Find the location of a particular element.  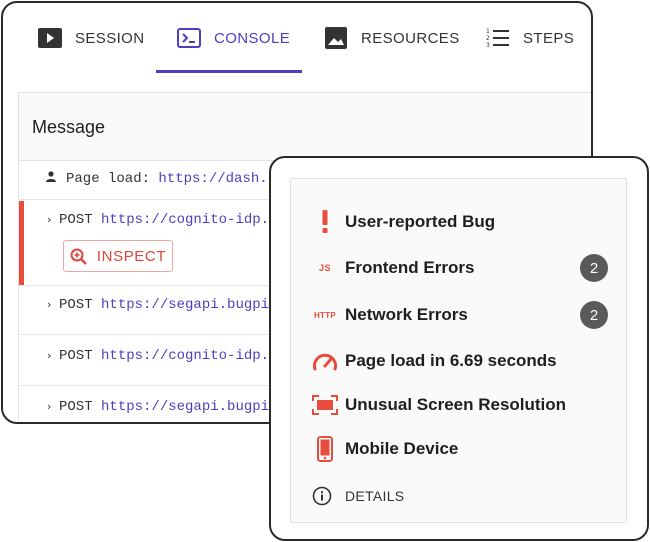

tab-steps: 123 STEPS is located at coordinates (529, 38).